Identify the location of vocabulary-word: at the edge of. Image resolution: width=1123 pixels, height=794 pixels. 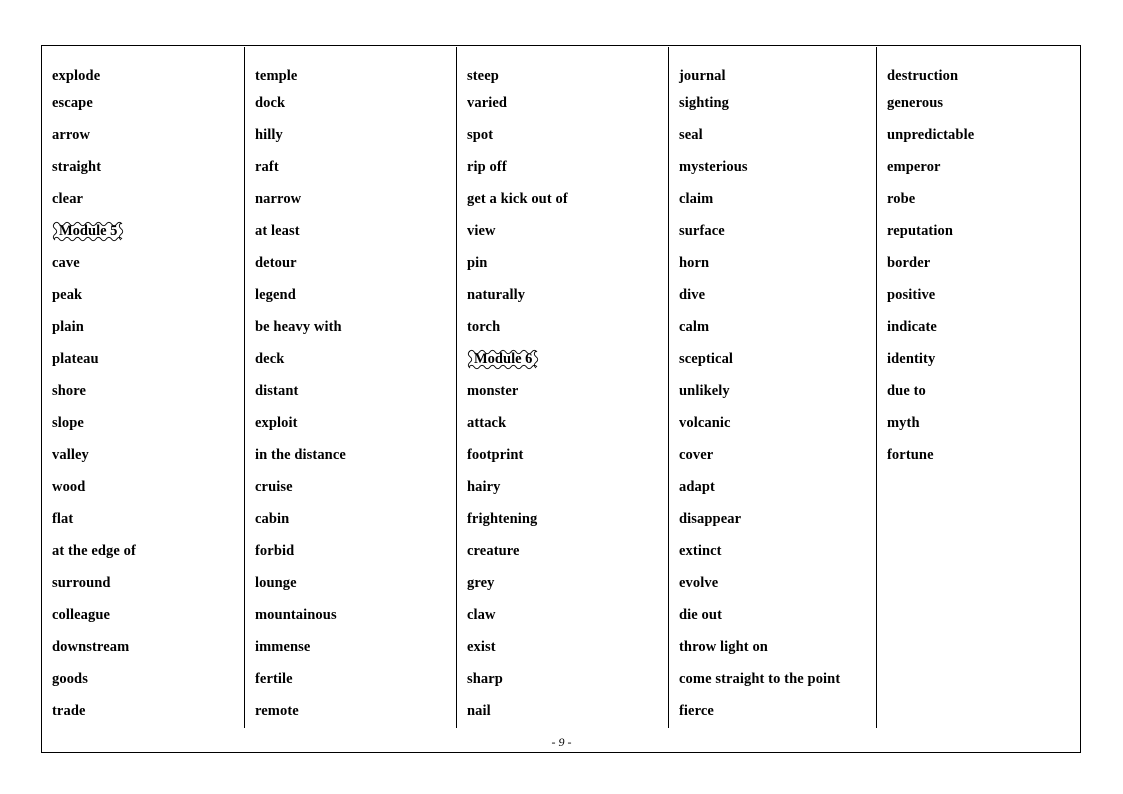
(94, 550).